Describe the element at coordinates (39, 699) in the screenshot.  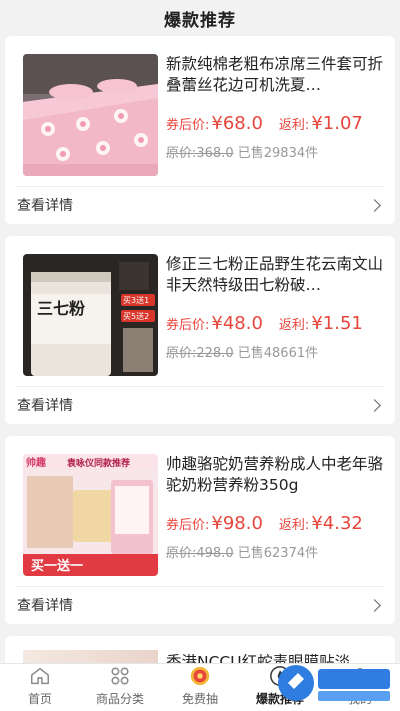
I see `tab-label: 首页` at that location.